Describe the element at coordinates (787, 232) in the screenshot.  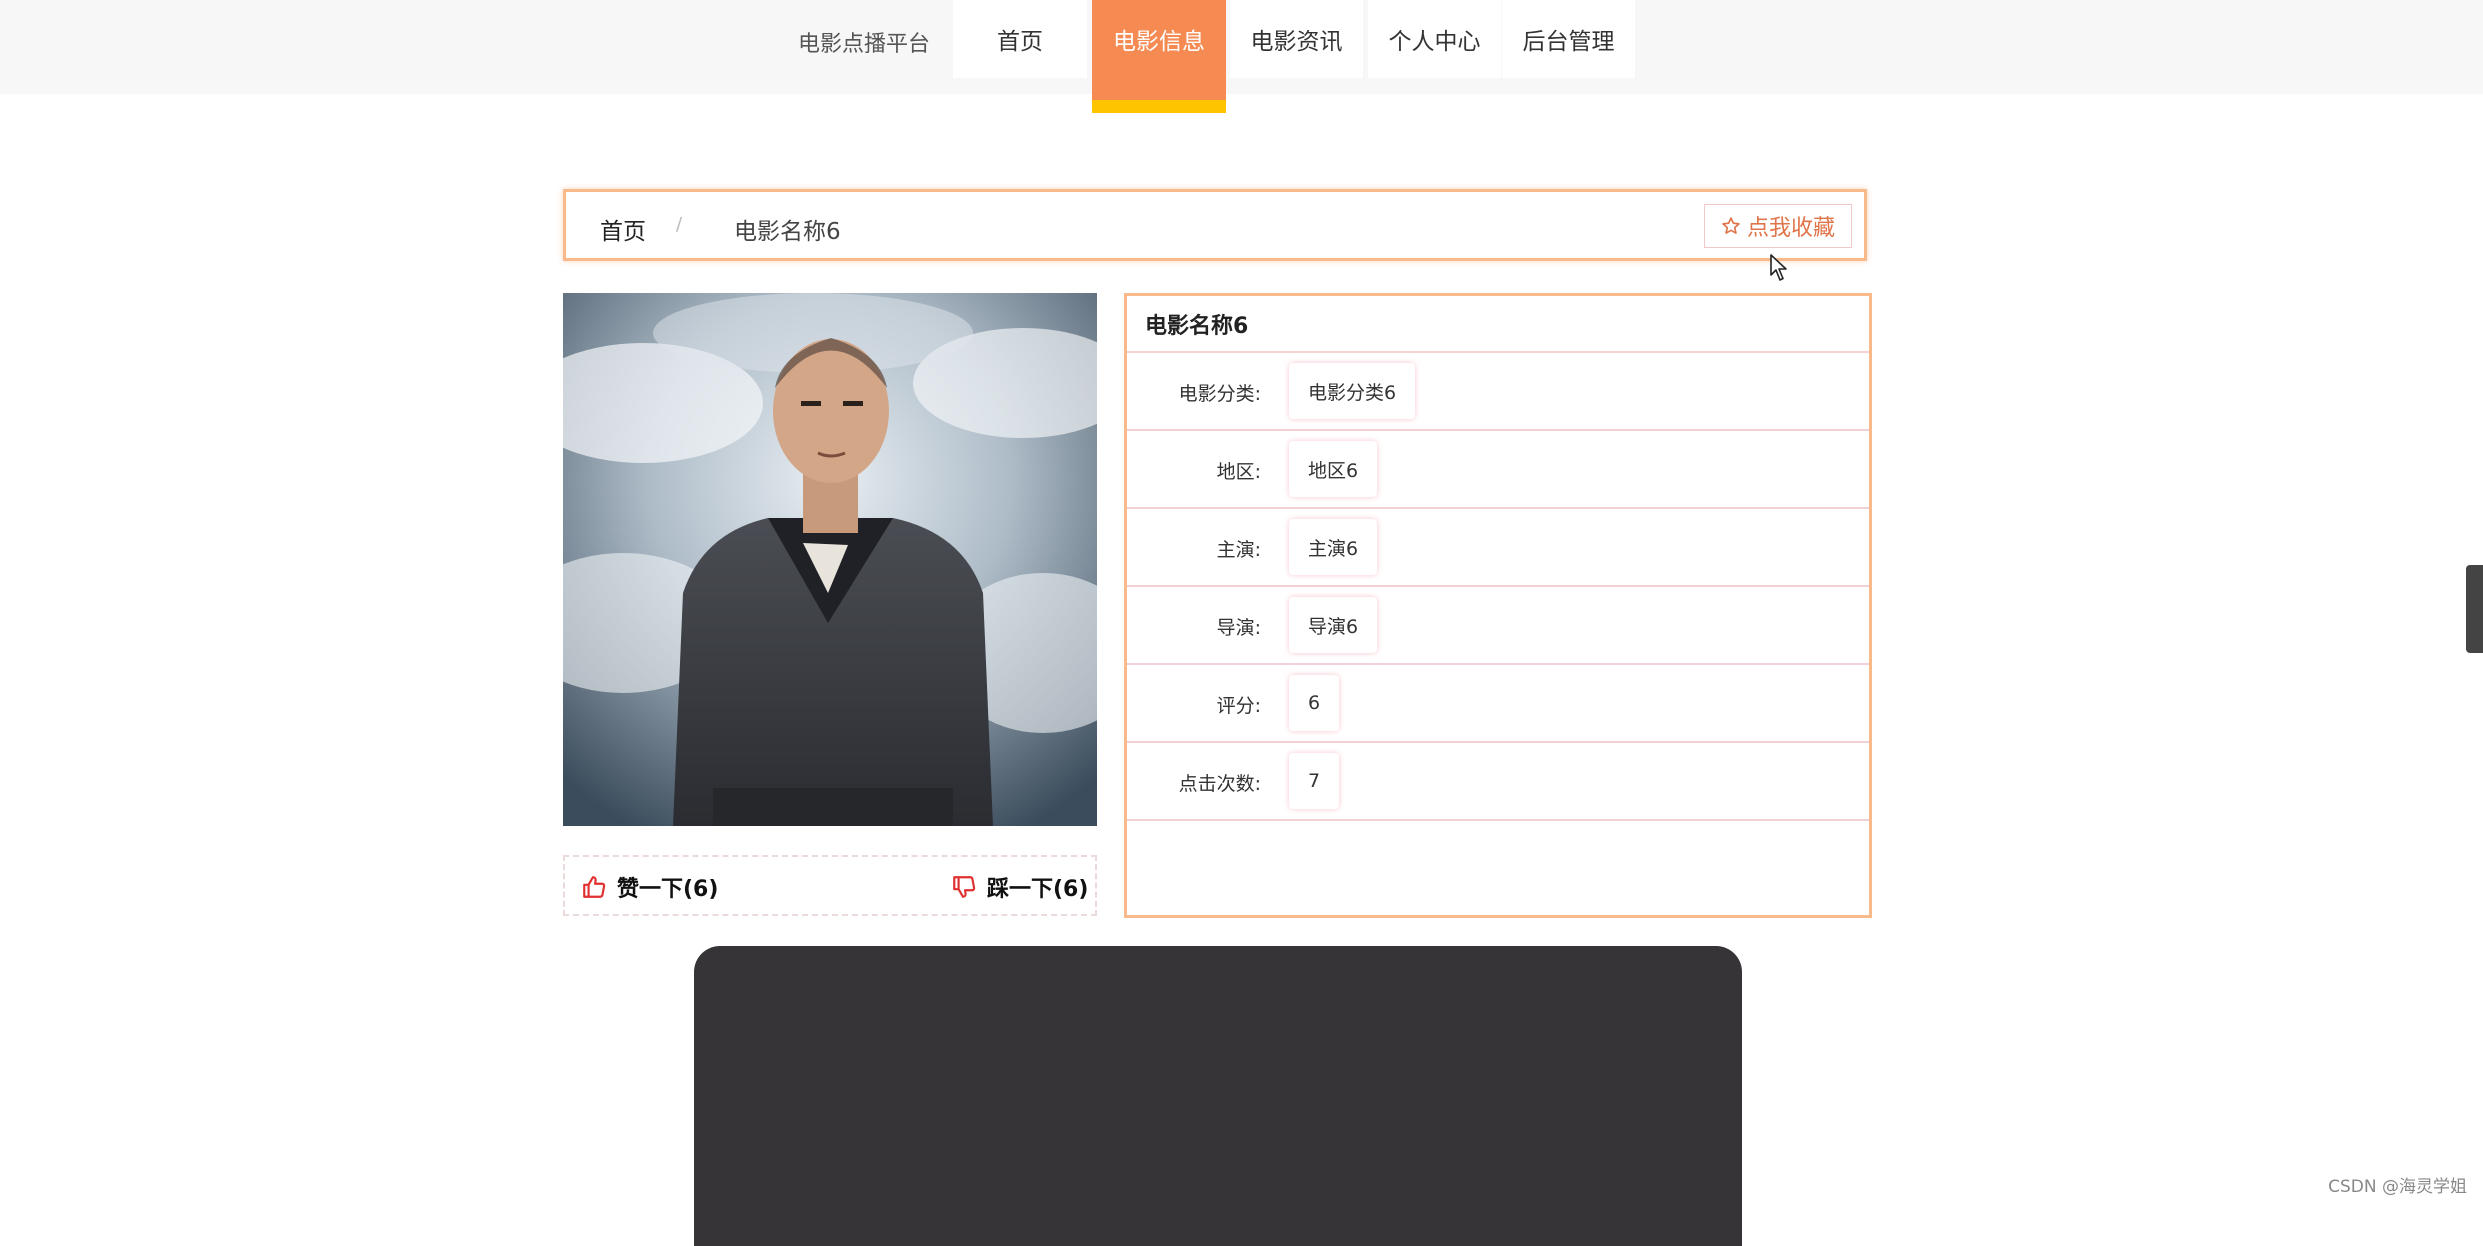
I see `breadcrumb-current: 电影名称6` at that location.